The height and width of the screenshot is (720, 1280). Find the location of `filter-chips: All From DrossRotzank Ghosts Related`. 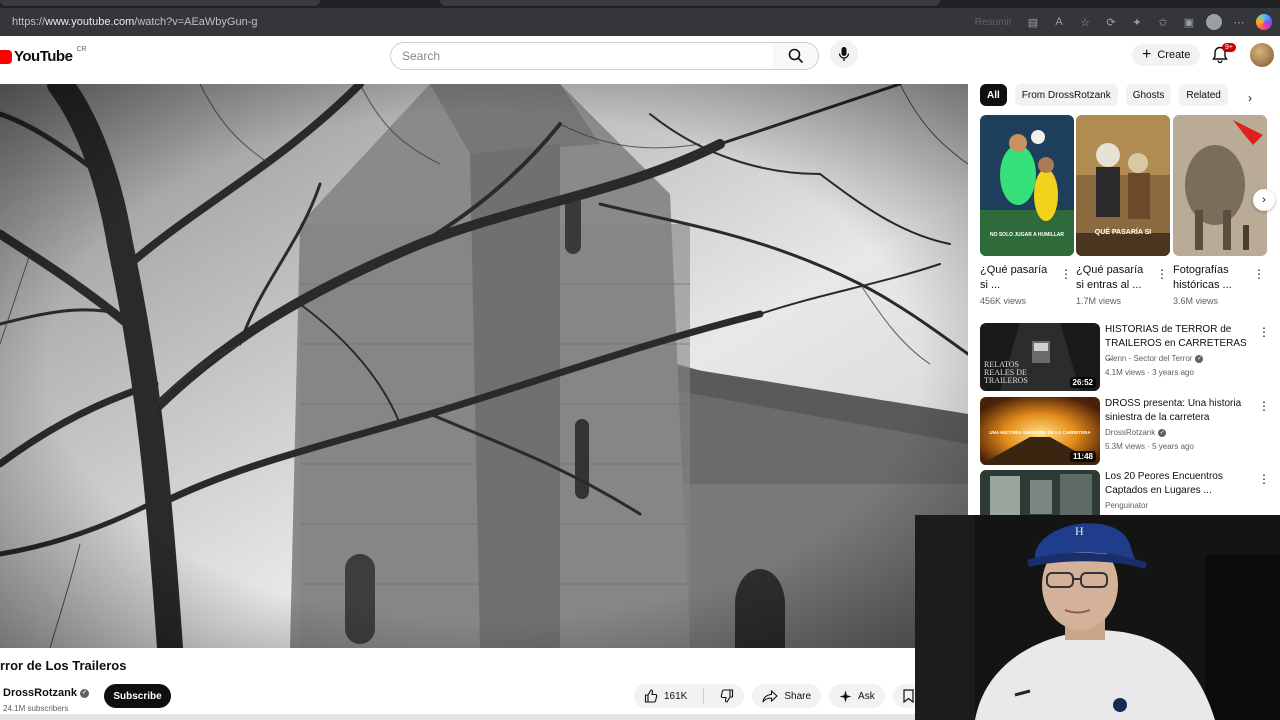

filter-chips: All From DrossRotzank Ghosts Related is located at coordinates (1104, 95).